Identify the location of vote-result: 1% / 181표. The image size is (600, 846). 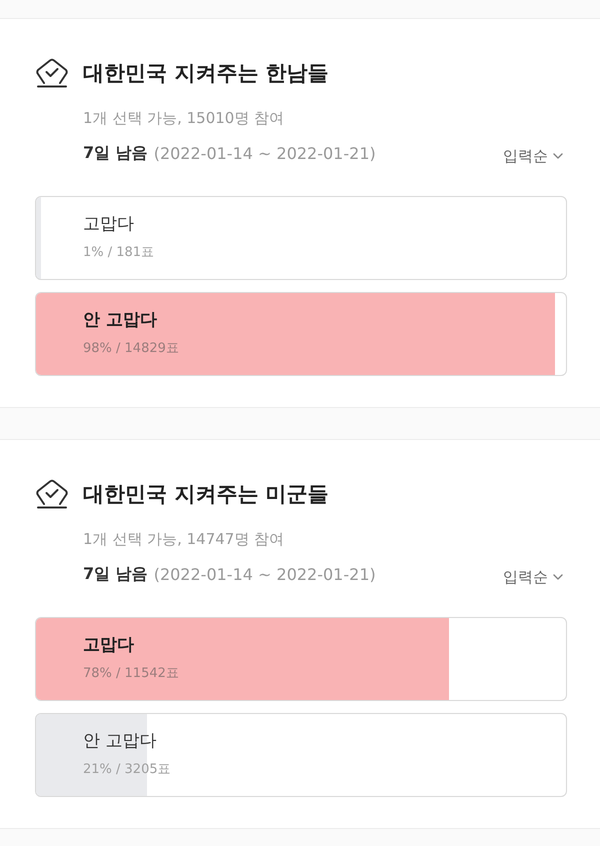
(119, 253).